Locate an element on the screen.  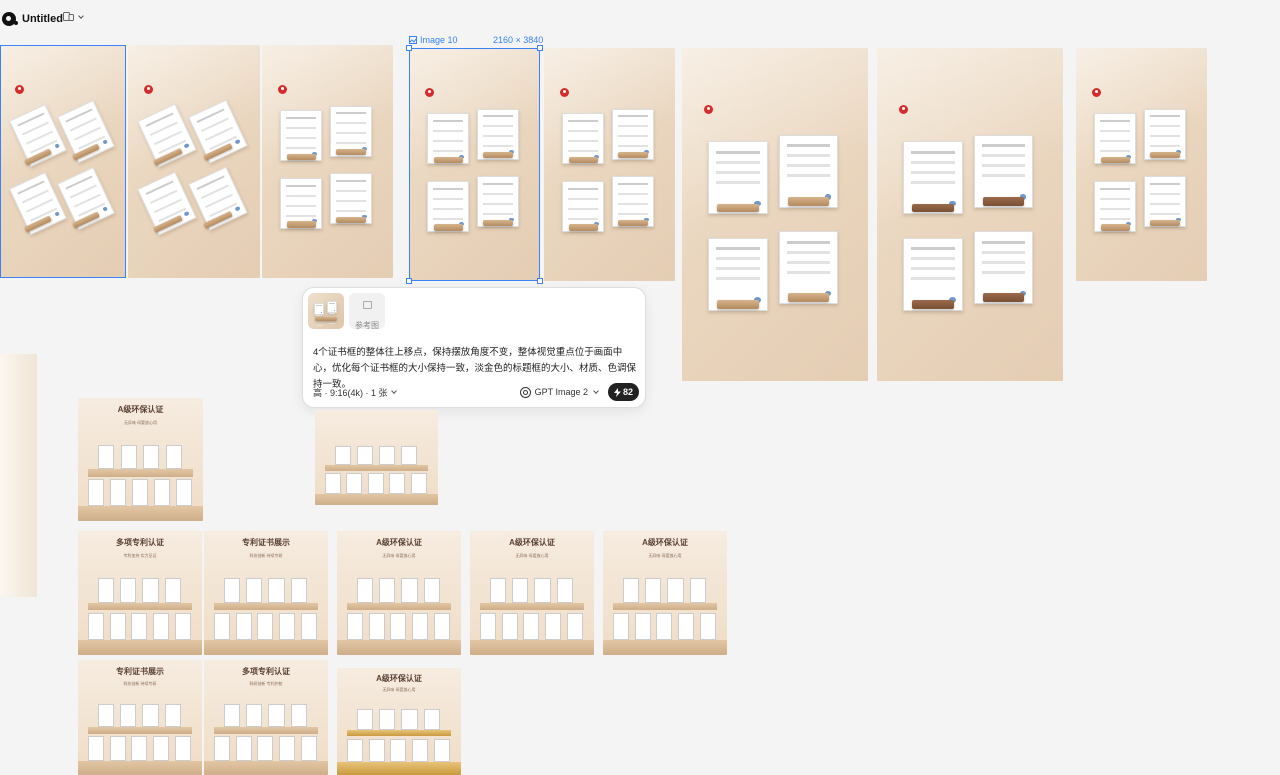
canvas-image-partial is located at coordinates (18, 475).